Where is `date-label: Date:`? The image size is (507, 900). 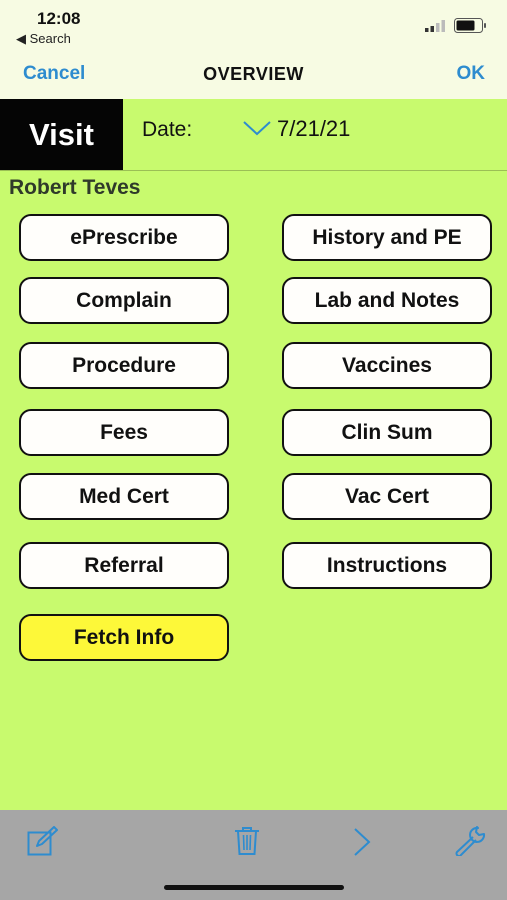
date-label: Date: is located at coordinates (167, 129).